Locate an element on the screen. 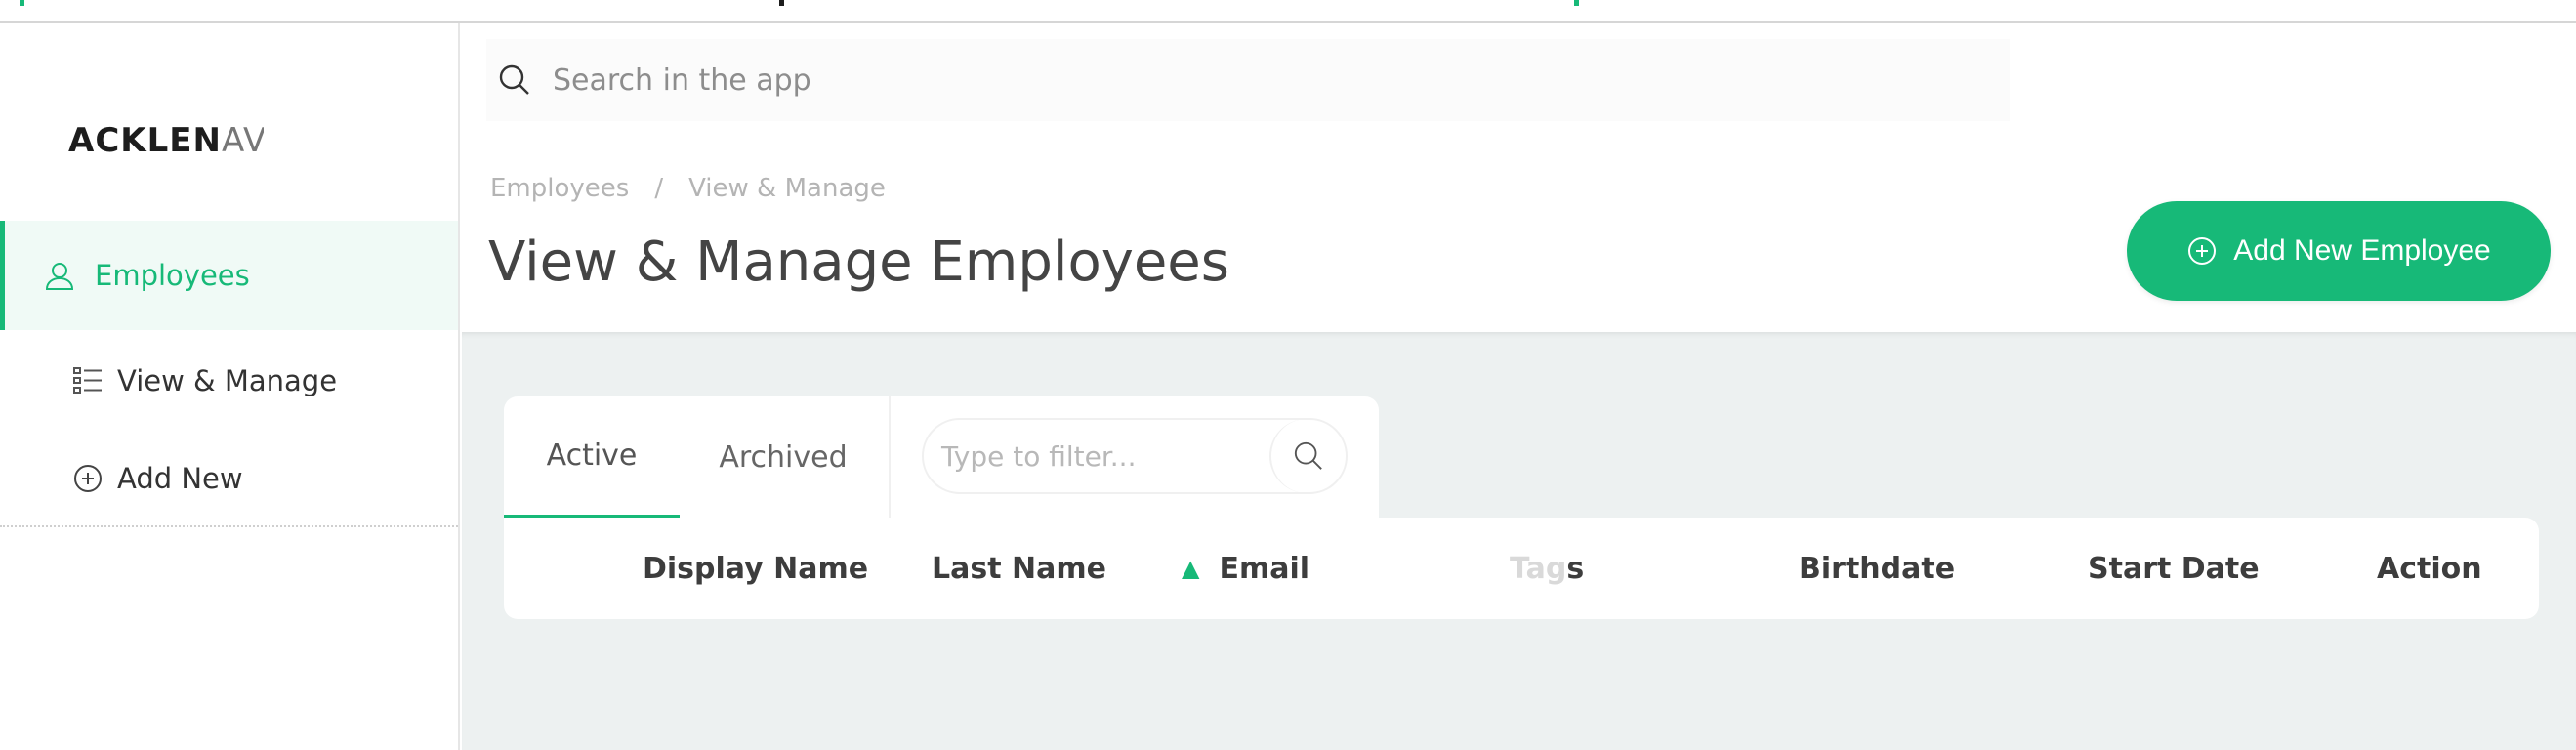 Image resolution: width=2576 pixels, height=750 pixels. column-label: Start Date is located at coordinates (2174, 568).